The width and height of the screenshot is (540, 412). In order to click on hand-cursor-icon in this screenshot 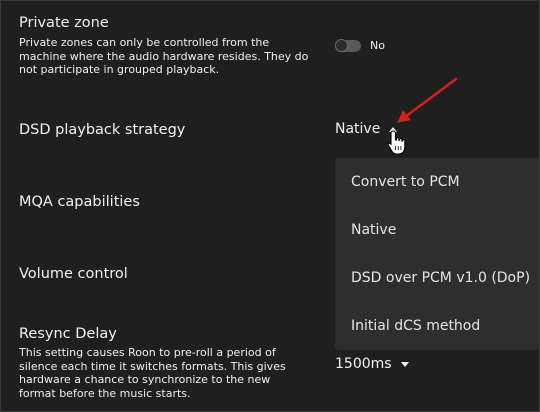, I will do `click(396, 142)`.